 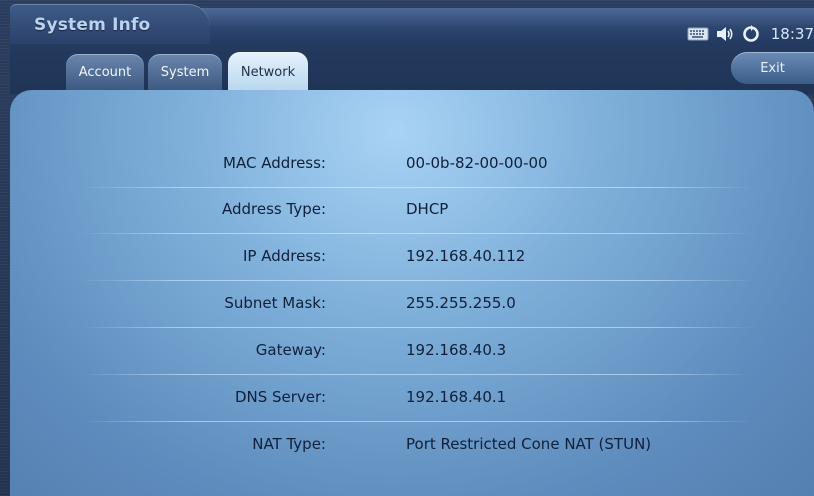 I want to click on info-row-ip: IP Address: 192.168.40.112, so click(x=417, y=258).